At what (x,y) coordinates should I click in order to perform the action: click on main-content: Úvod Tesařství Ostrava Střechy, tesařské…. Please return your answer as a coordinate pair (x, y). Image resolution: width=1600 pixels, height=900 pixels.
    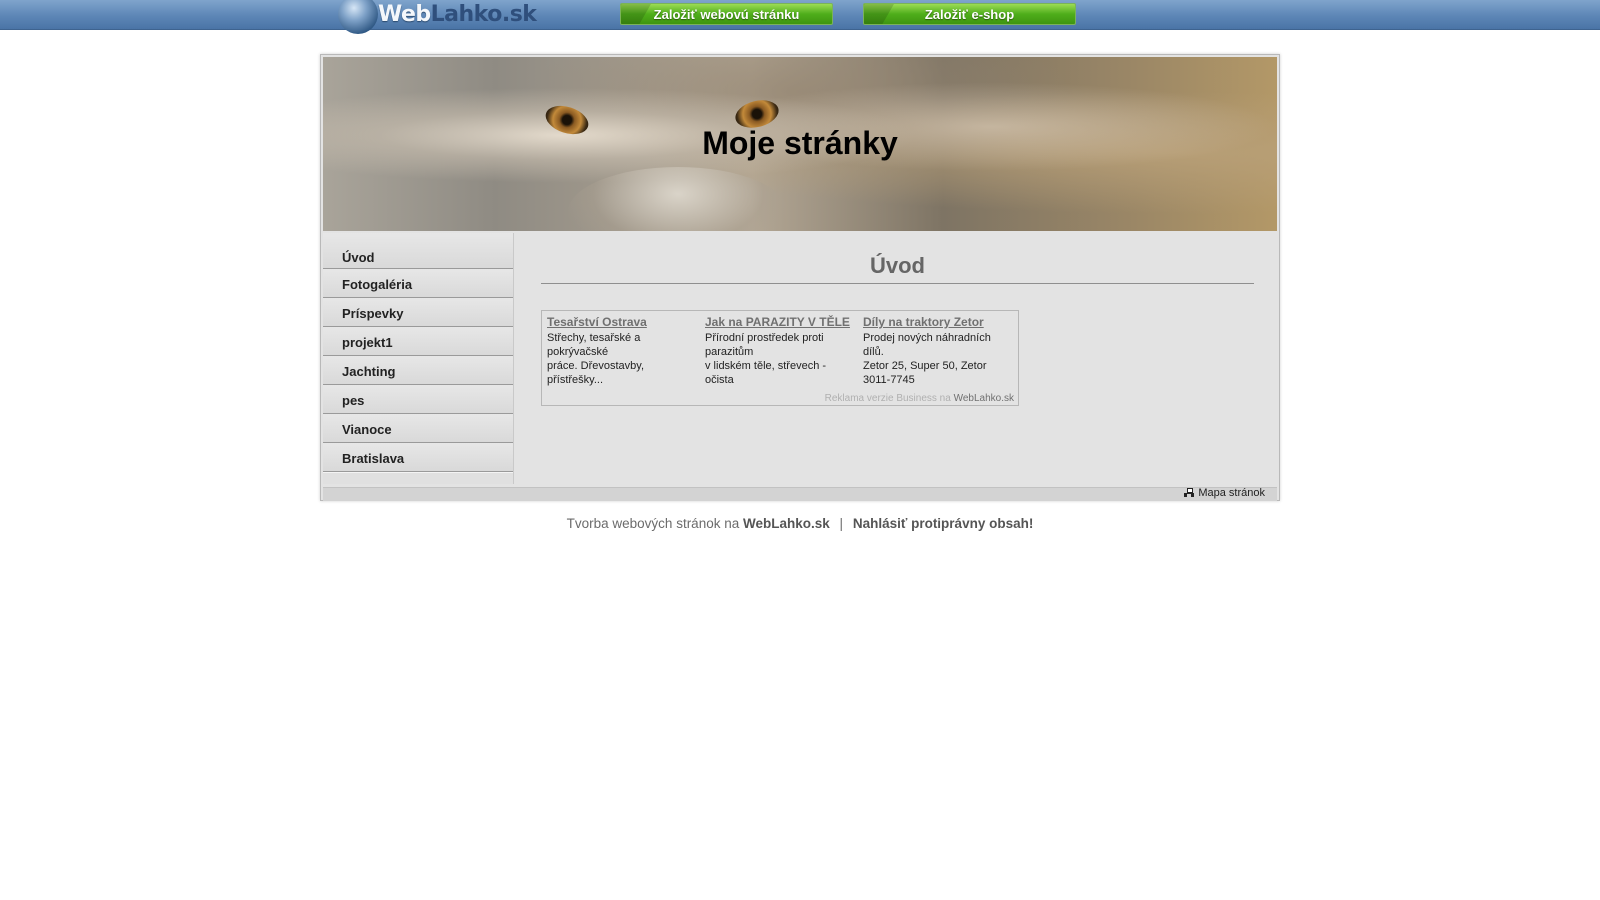
    Looking at the image, I should click on (896, 358).